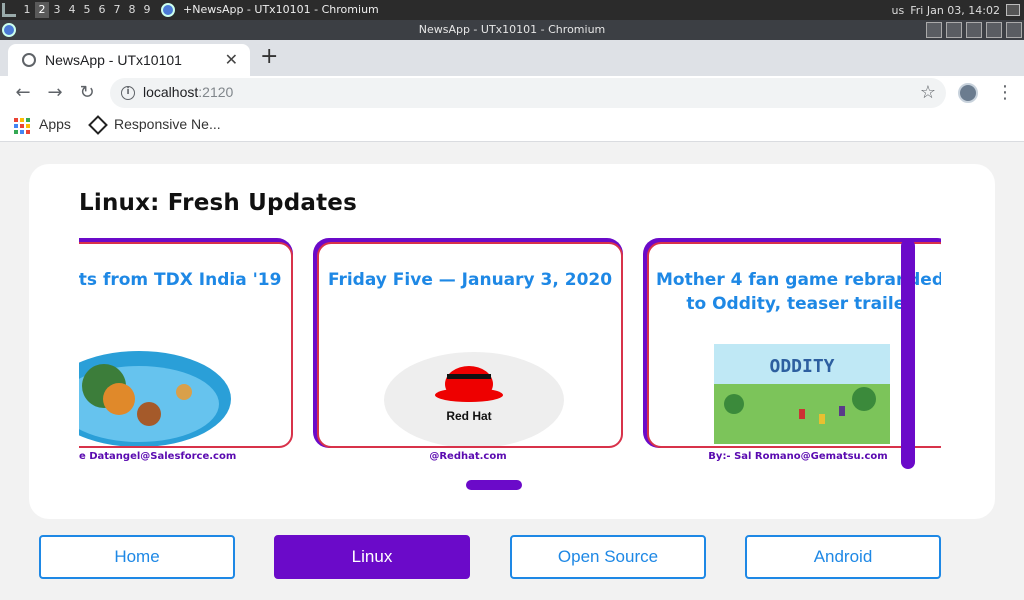  Describe the element at coordinates (608, 557) in the screenshot. I see `nav-open-source-button: Open Source` at that location.